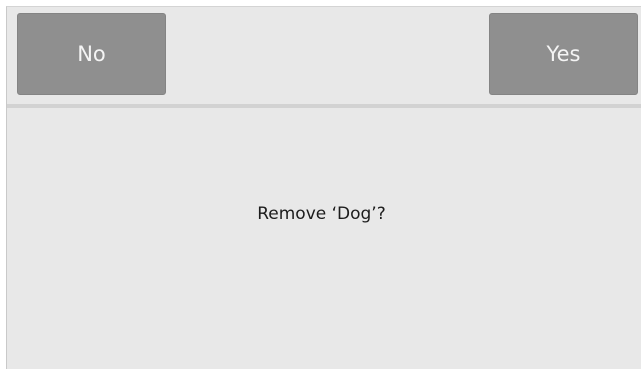 The height and width of the screenshot is (370, 641). What do you see at coordinates (91, 54) in the screenshot?
I see `no-button: No` at bounding box center [91, 54].